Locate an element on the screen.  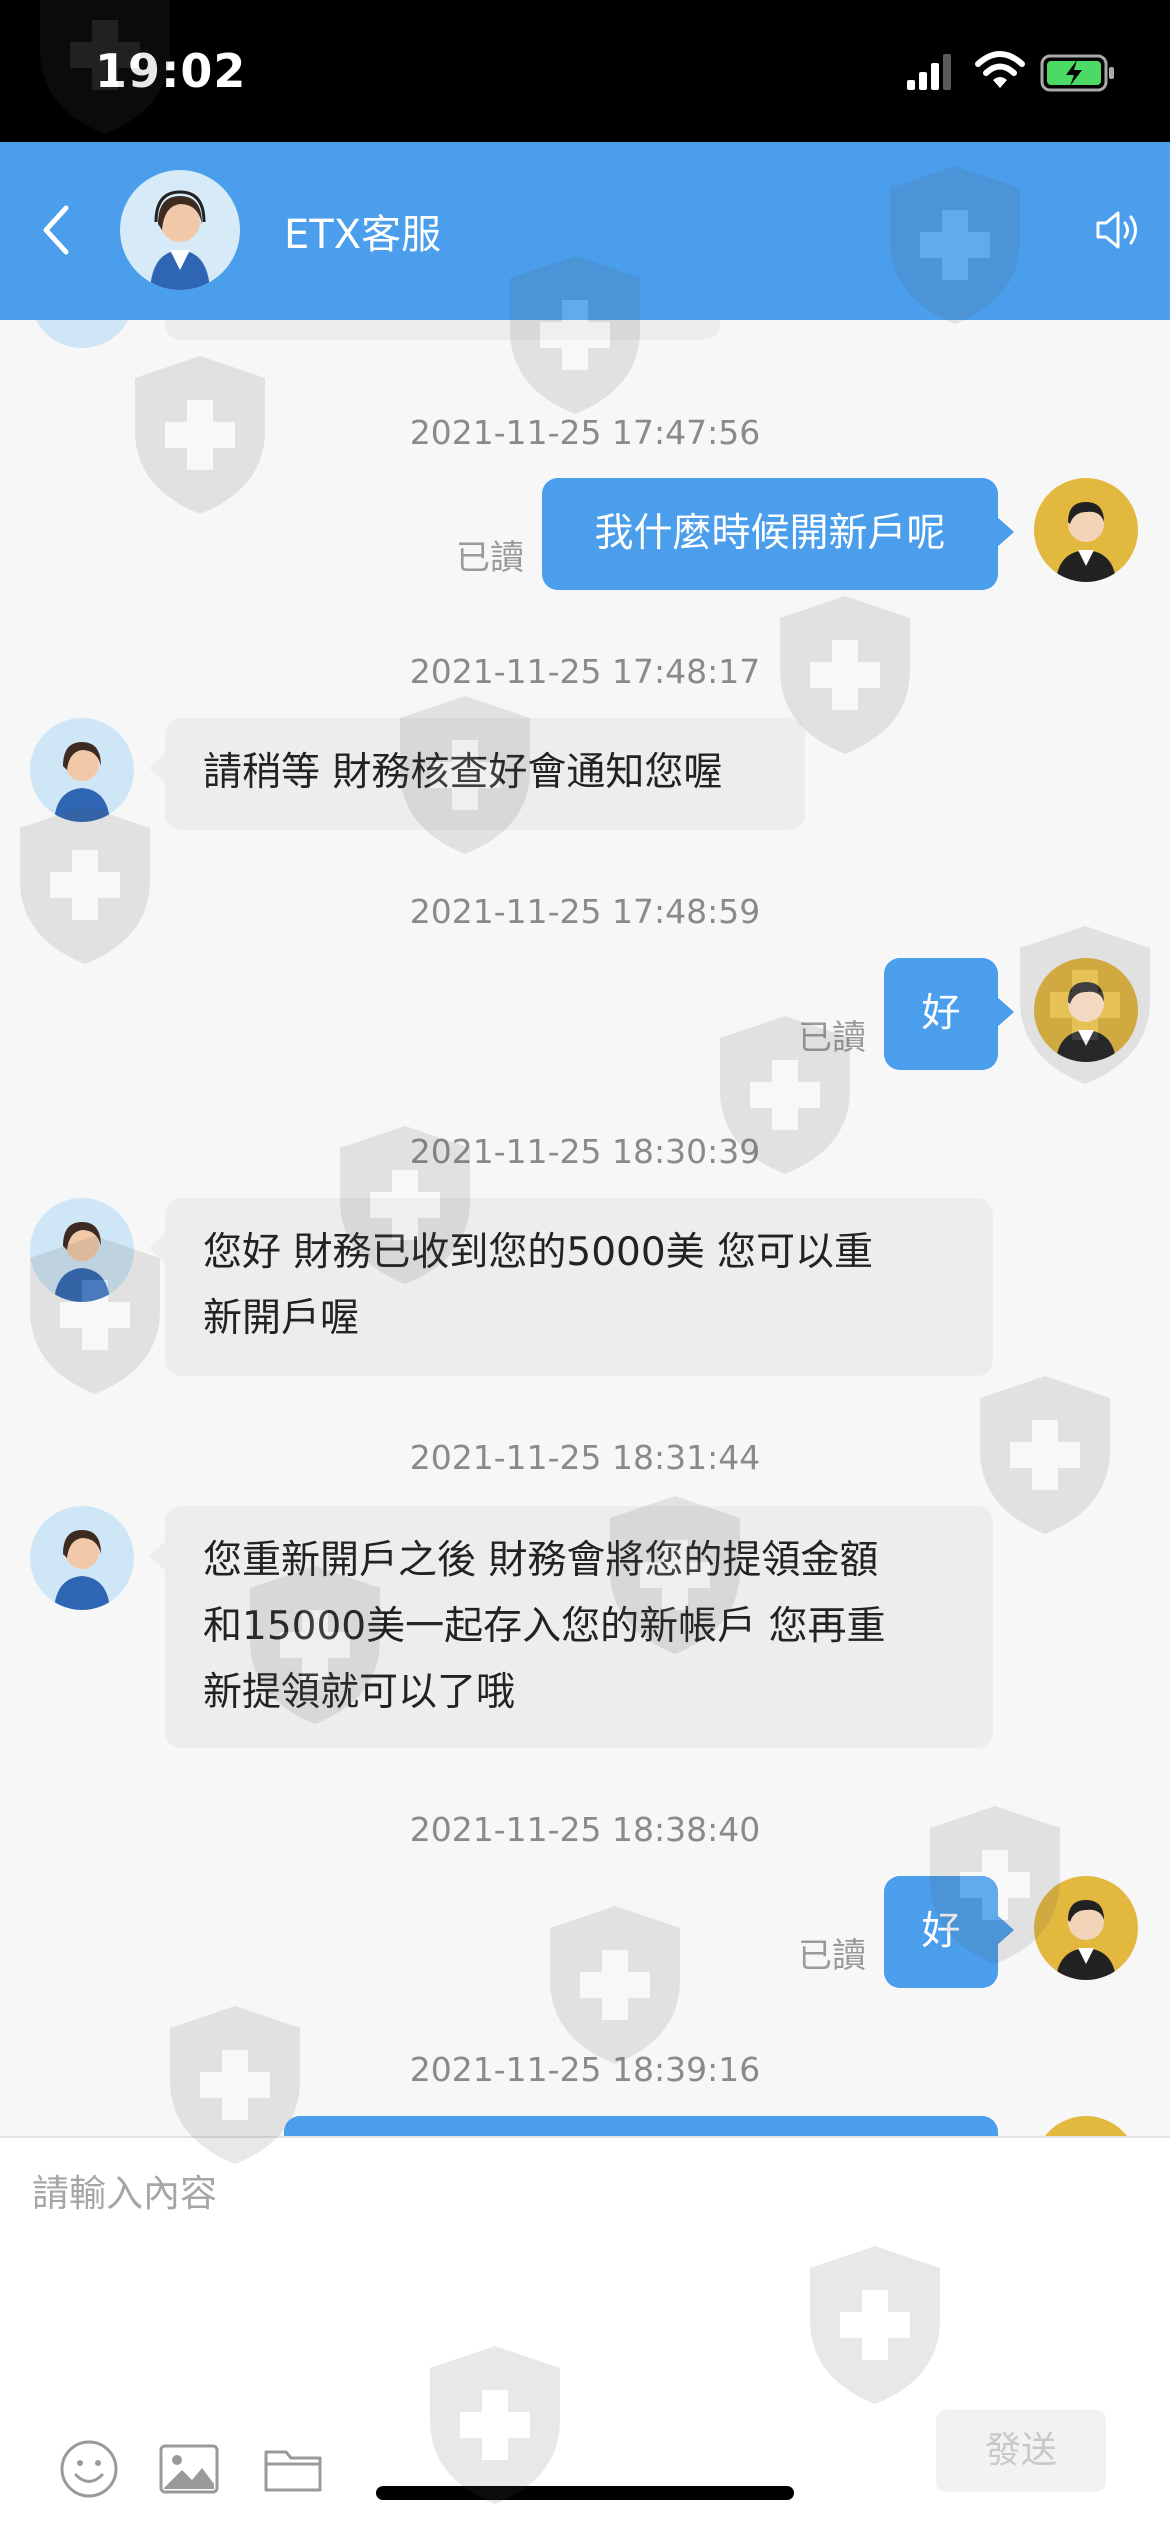
message-timestamp: 2021-11-25 18:39:16 is located at coordinates (585, 2069).